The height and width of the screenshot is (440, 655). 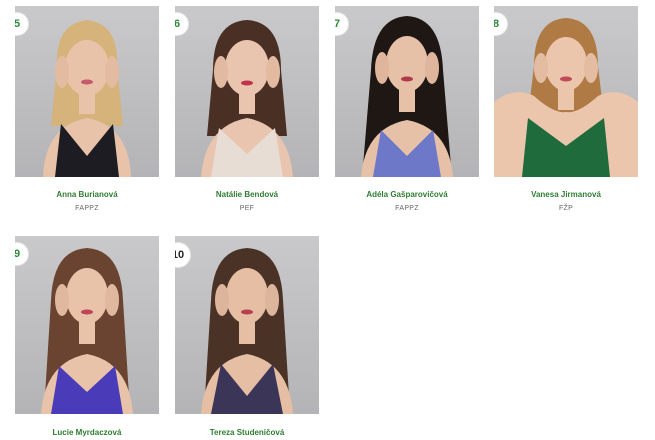 I want to click on contestant-photo: 6, so click(x=247, y=91).